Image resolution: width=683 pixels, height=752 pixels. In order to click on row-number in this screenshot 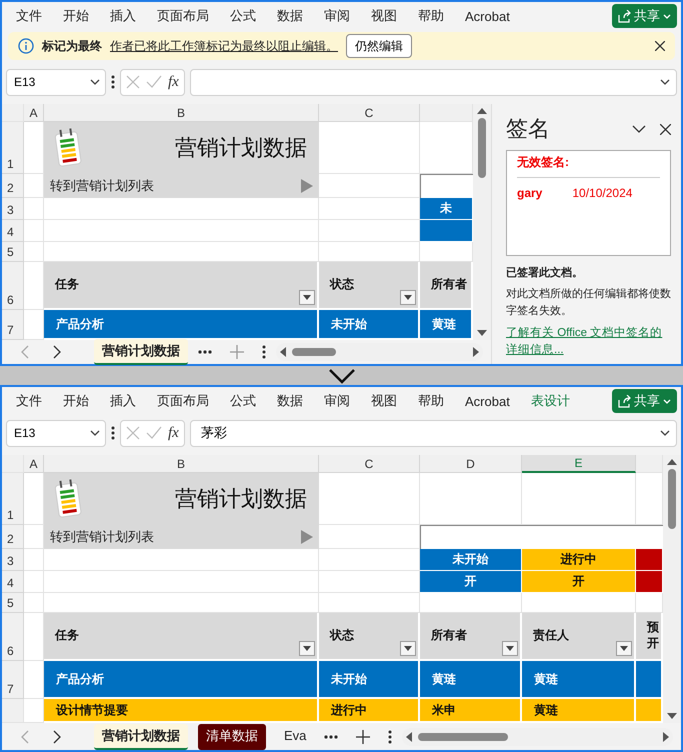, I will do `click(13, 711)`.